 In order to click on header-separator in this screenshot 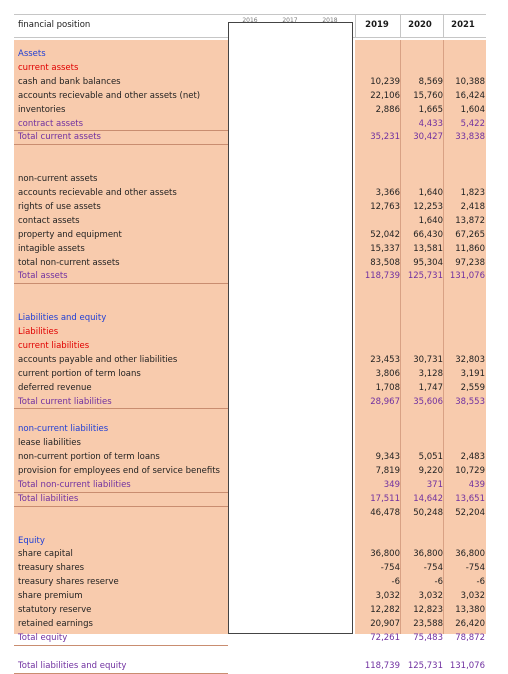, I will do `click(355, 26)`.